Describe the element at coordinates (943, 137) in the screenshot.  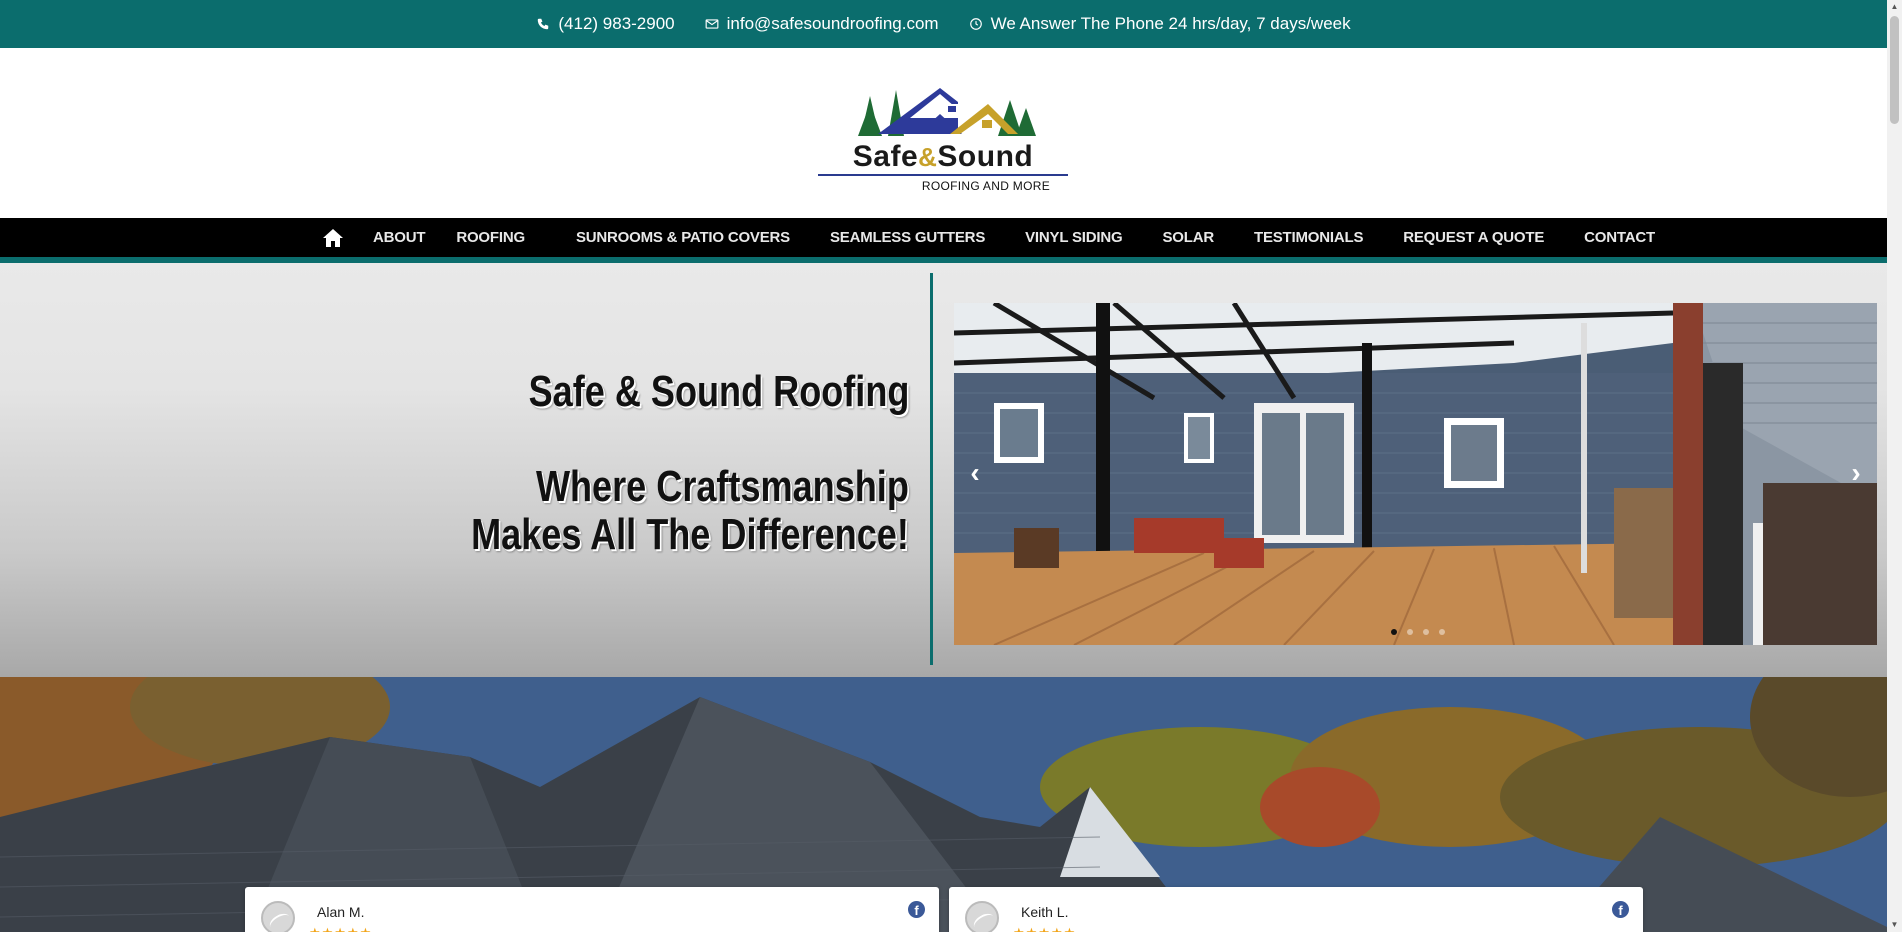
I see `site-logo: Safe&Sound ROOFING AND MORE` at that location.